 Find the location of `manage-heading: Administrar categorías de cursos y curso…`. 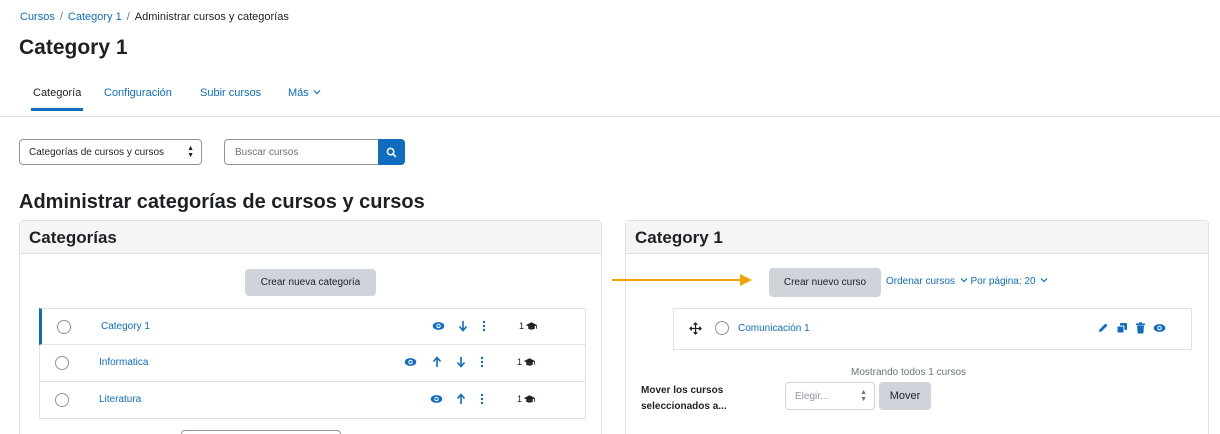

manage-heading: Administrar categorías de cursos y curso… is located at coordinates (222, 202).